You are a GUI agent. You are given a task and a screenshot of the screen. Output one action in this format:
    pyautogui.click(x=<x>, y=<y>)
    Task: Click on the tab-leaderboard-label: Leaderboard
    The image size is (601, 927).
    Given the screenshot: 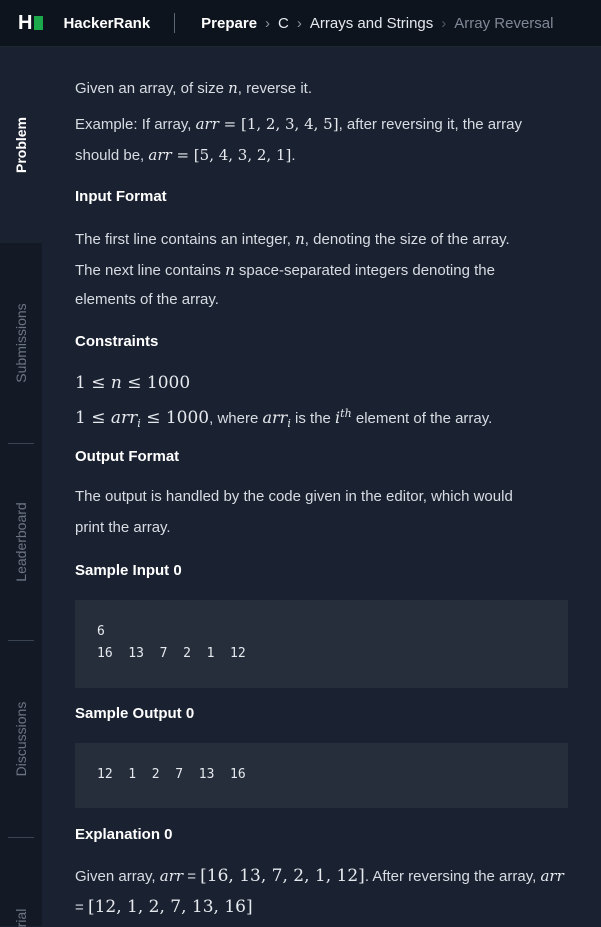 What is the action you would take?
    pyautogui.click(x=21, y=542)
    